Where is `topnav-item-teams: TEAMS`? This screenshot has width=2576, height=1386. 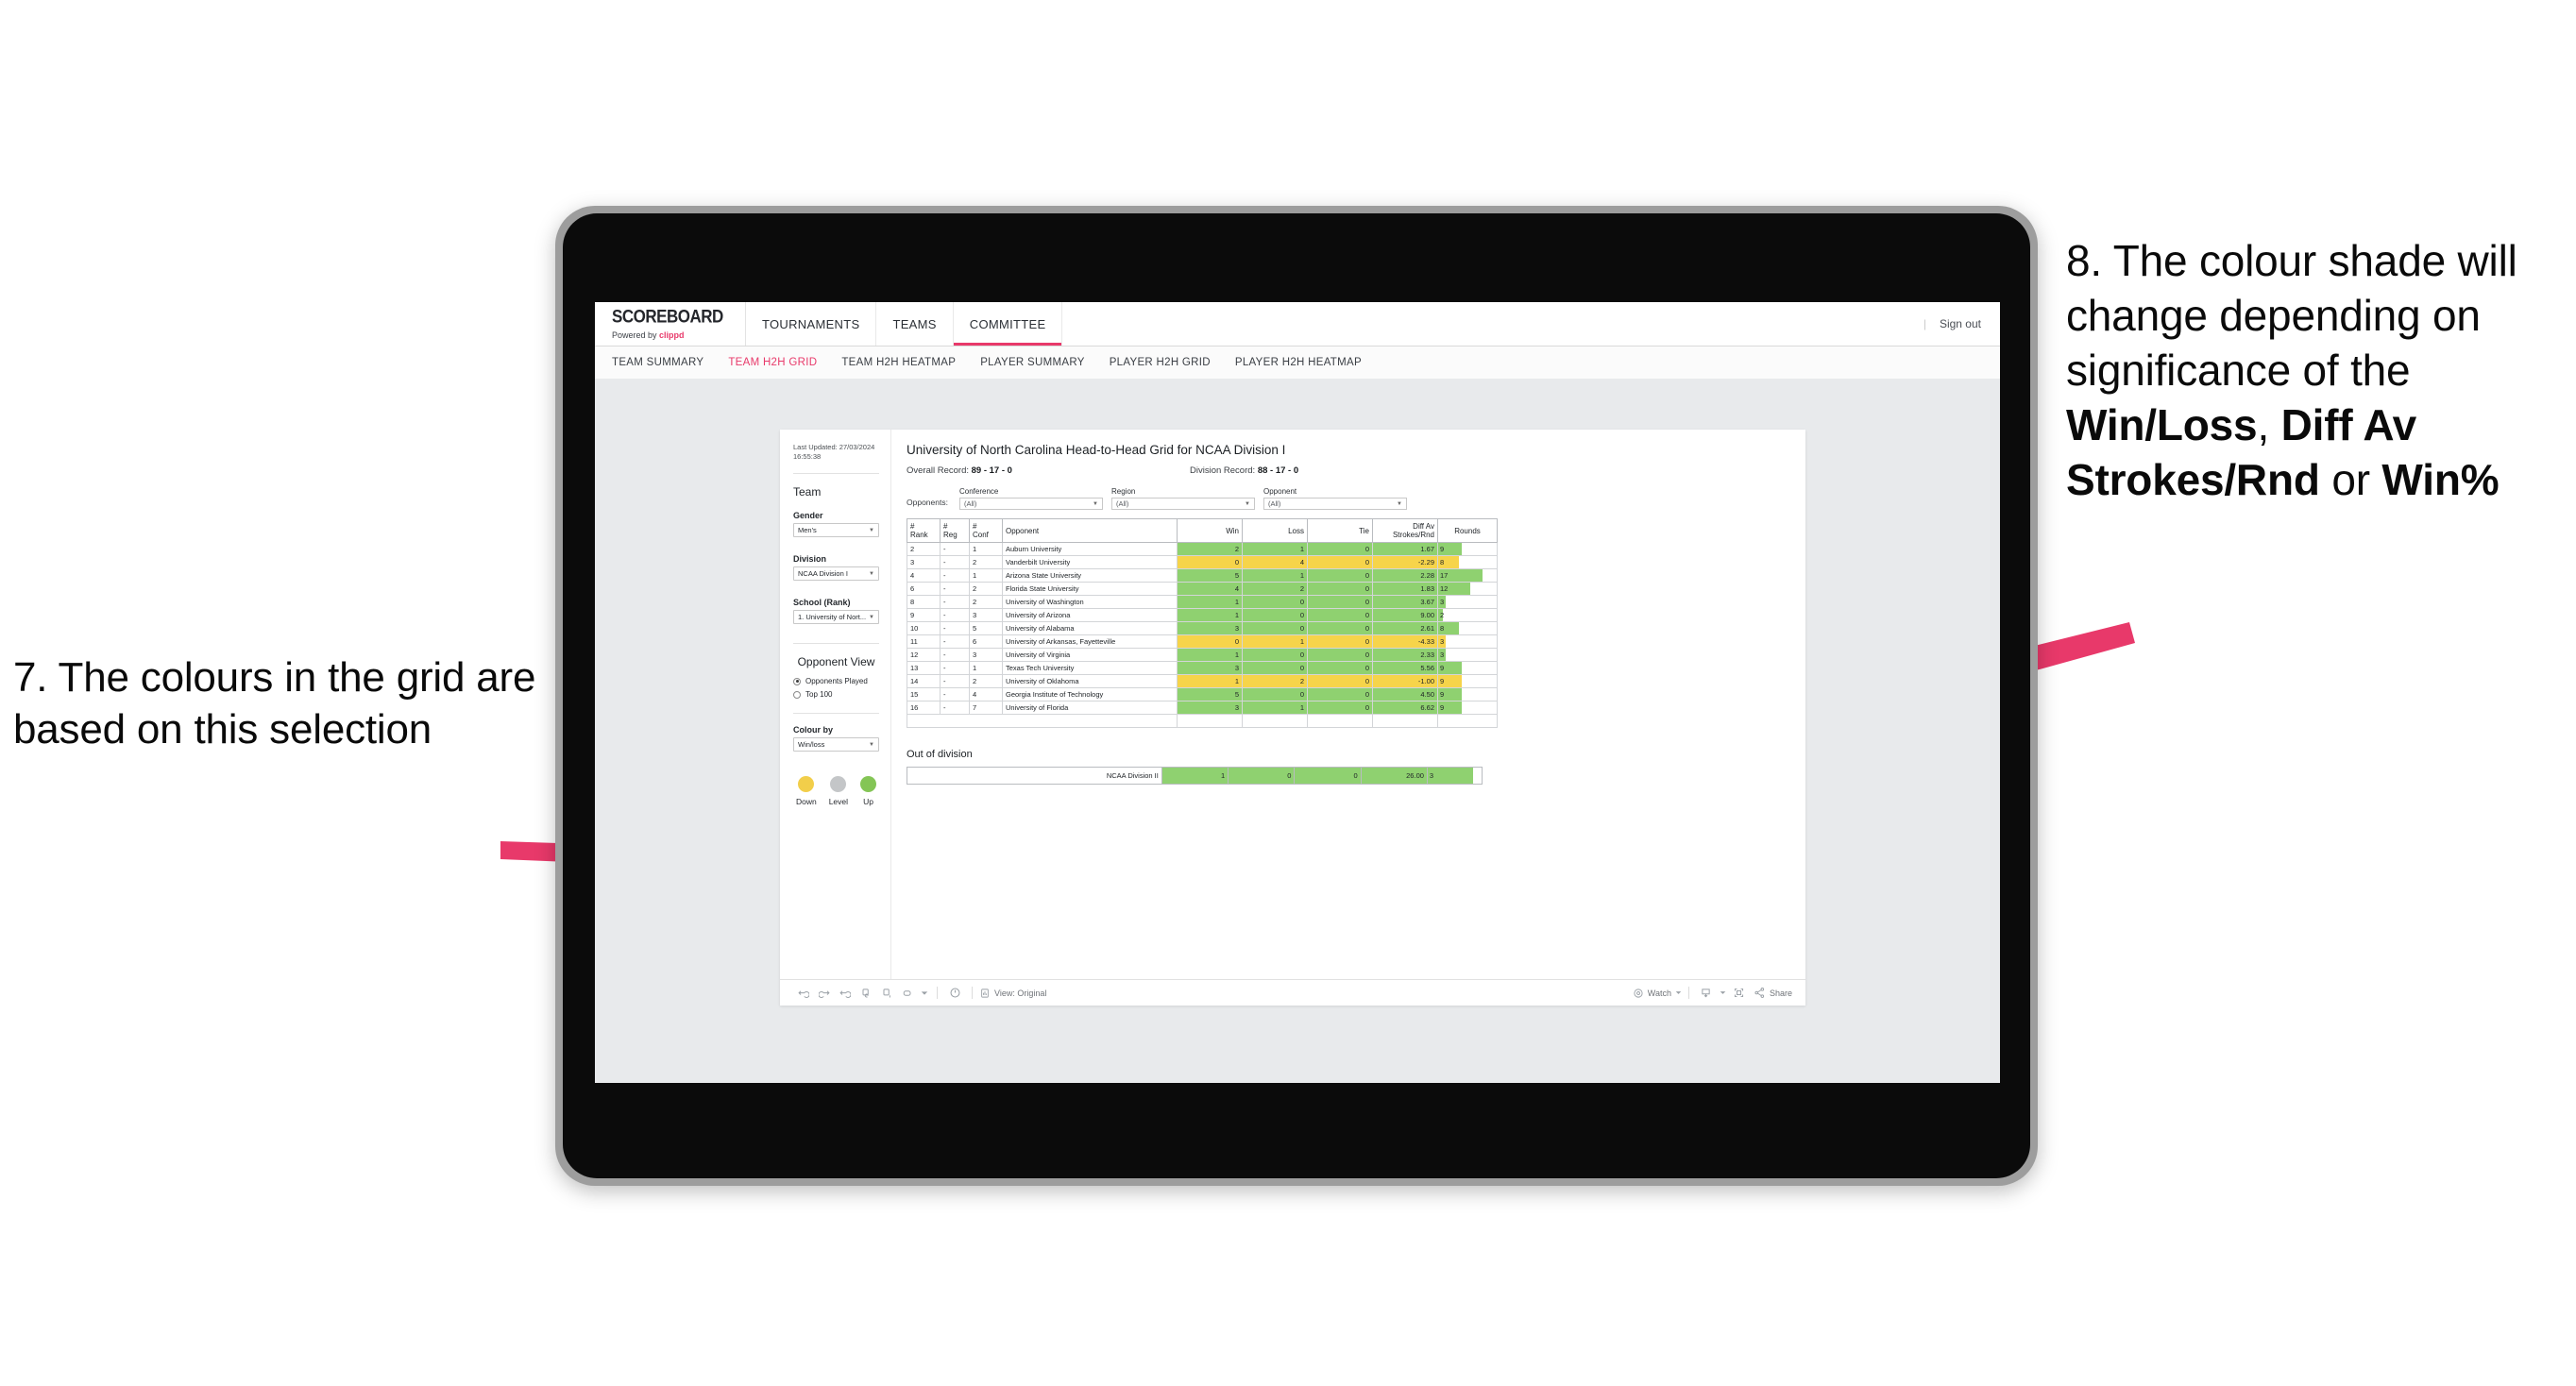 topnav-item-teams: TEAMS is located at coordinates (915, 324).